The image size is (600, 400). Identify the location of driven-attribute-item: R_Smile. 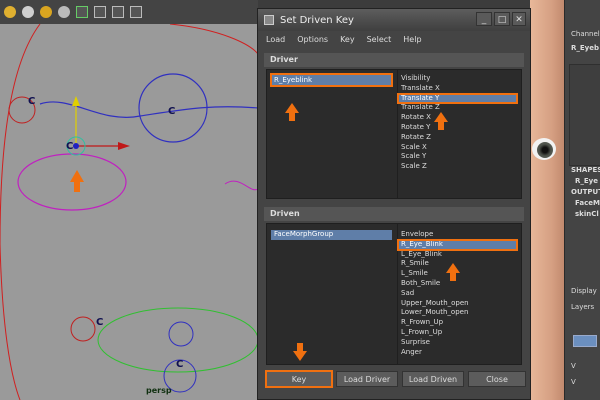
(460, 264).